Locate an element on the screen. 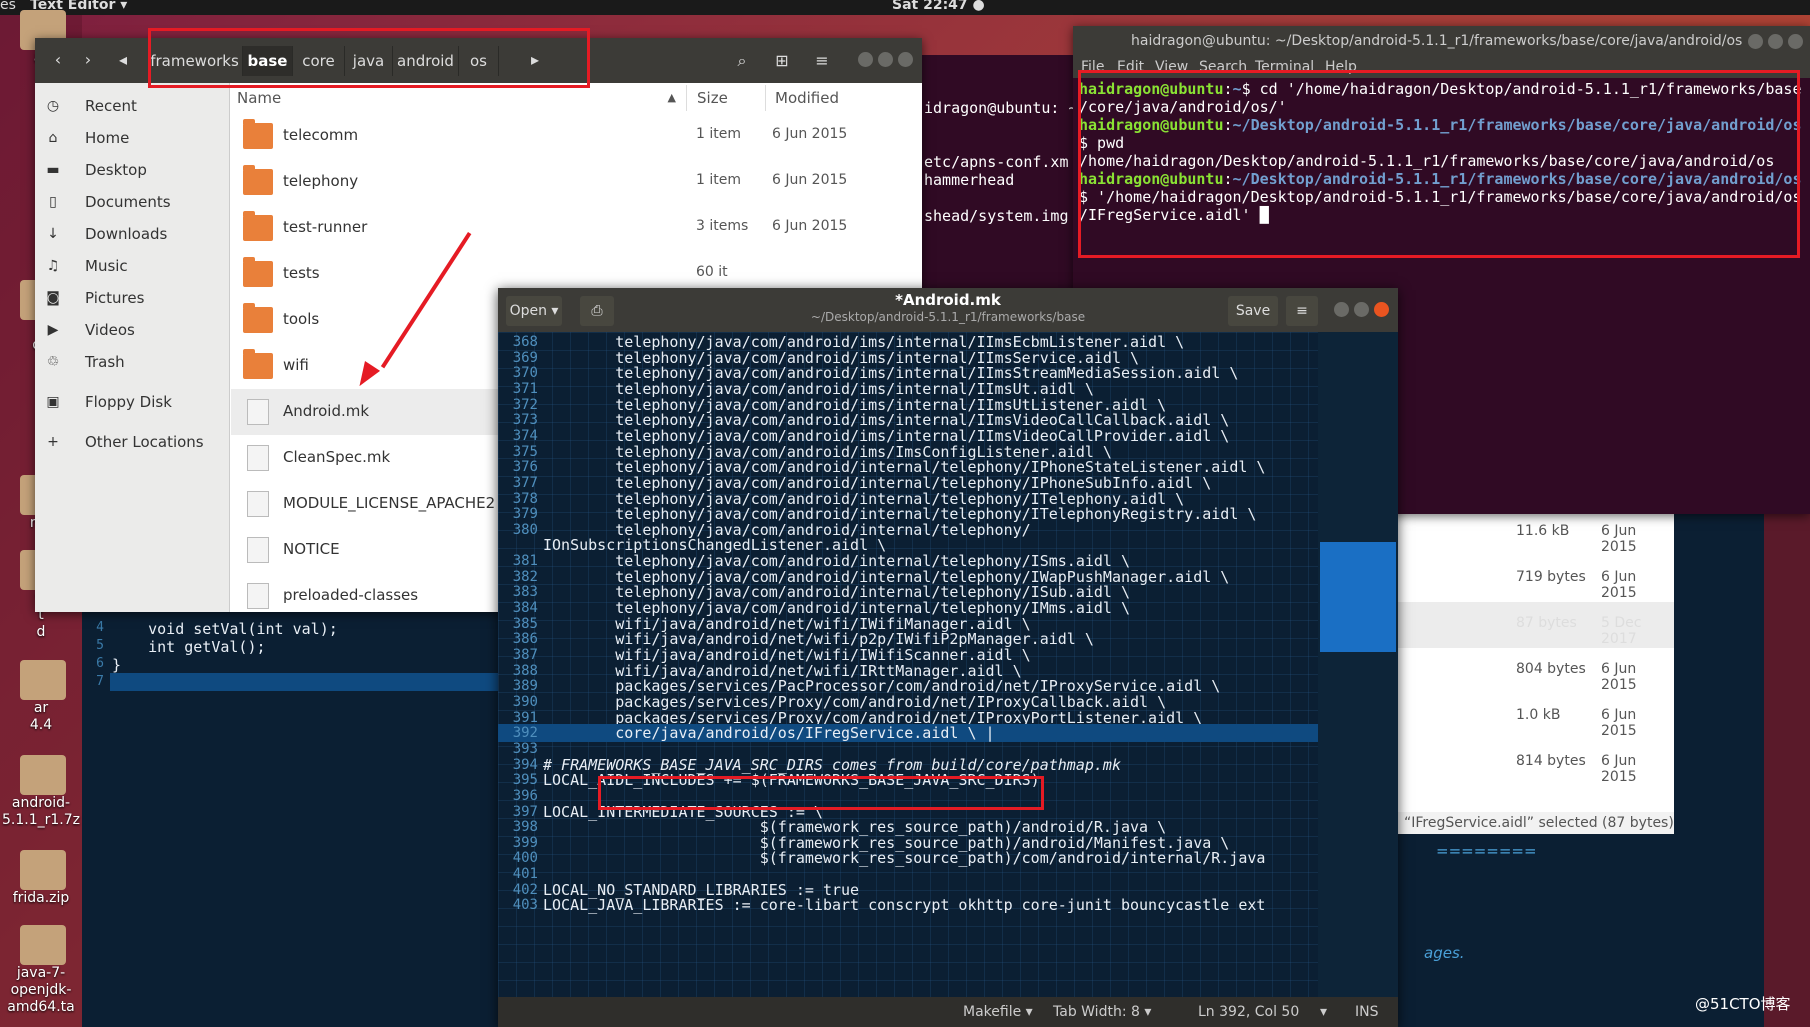 This screenshot has height=1027, width=1810. column-size: Size is located at coordinates (728, 98).